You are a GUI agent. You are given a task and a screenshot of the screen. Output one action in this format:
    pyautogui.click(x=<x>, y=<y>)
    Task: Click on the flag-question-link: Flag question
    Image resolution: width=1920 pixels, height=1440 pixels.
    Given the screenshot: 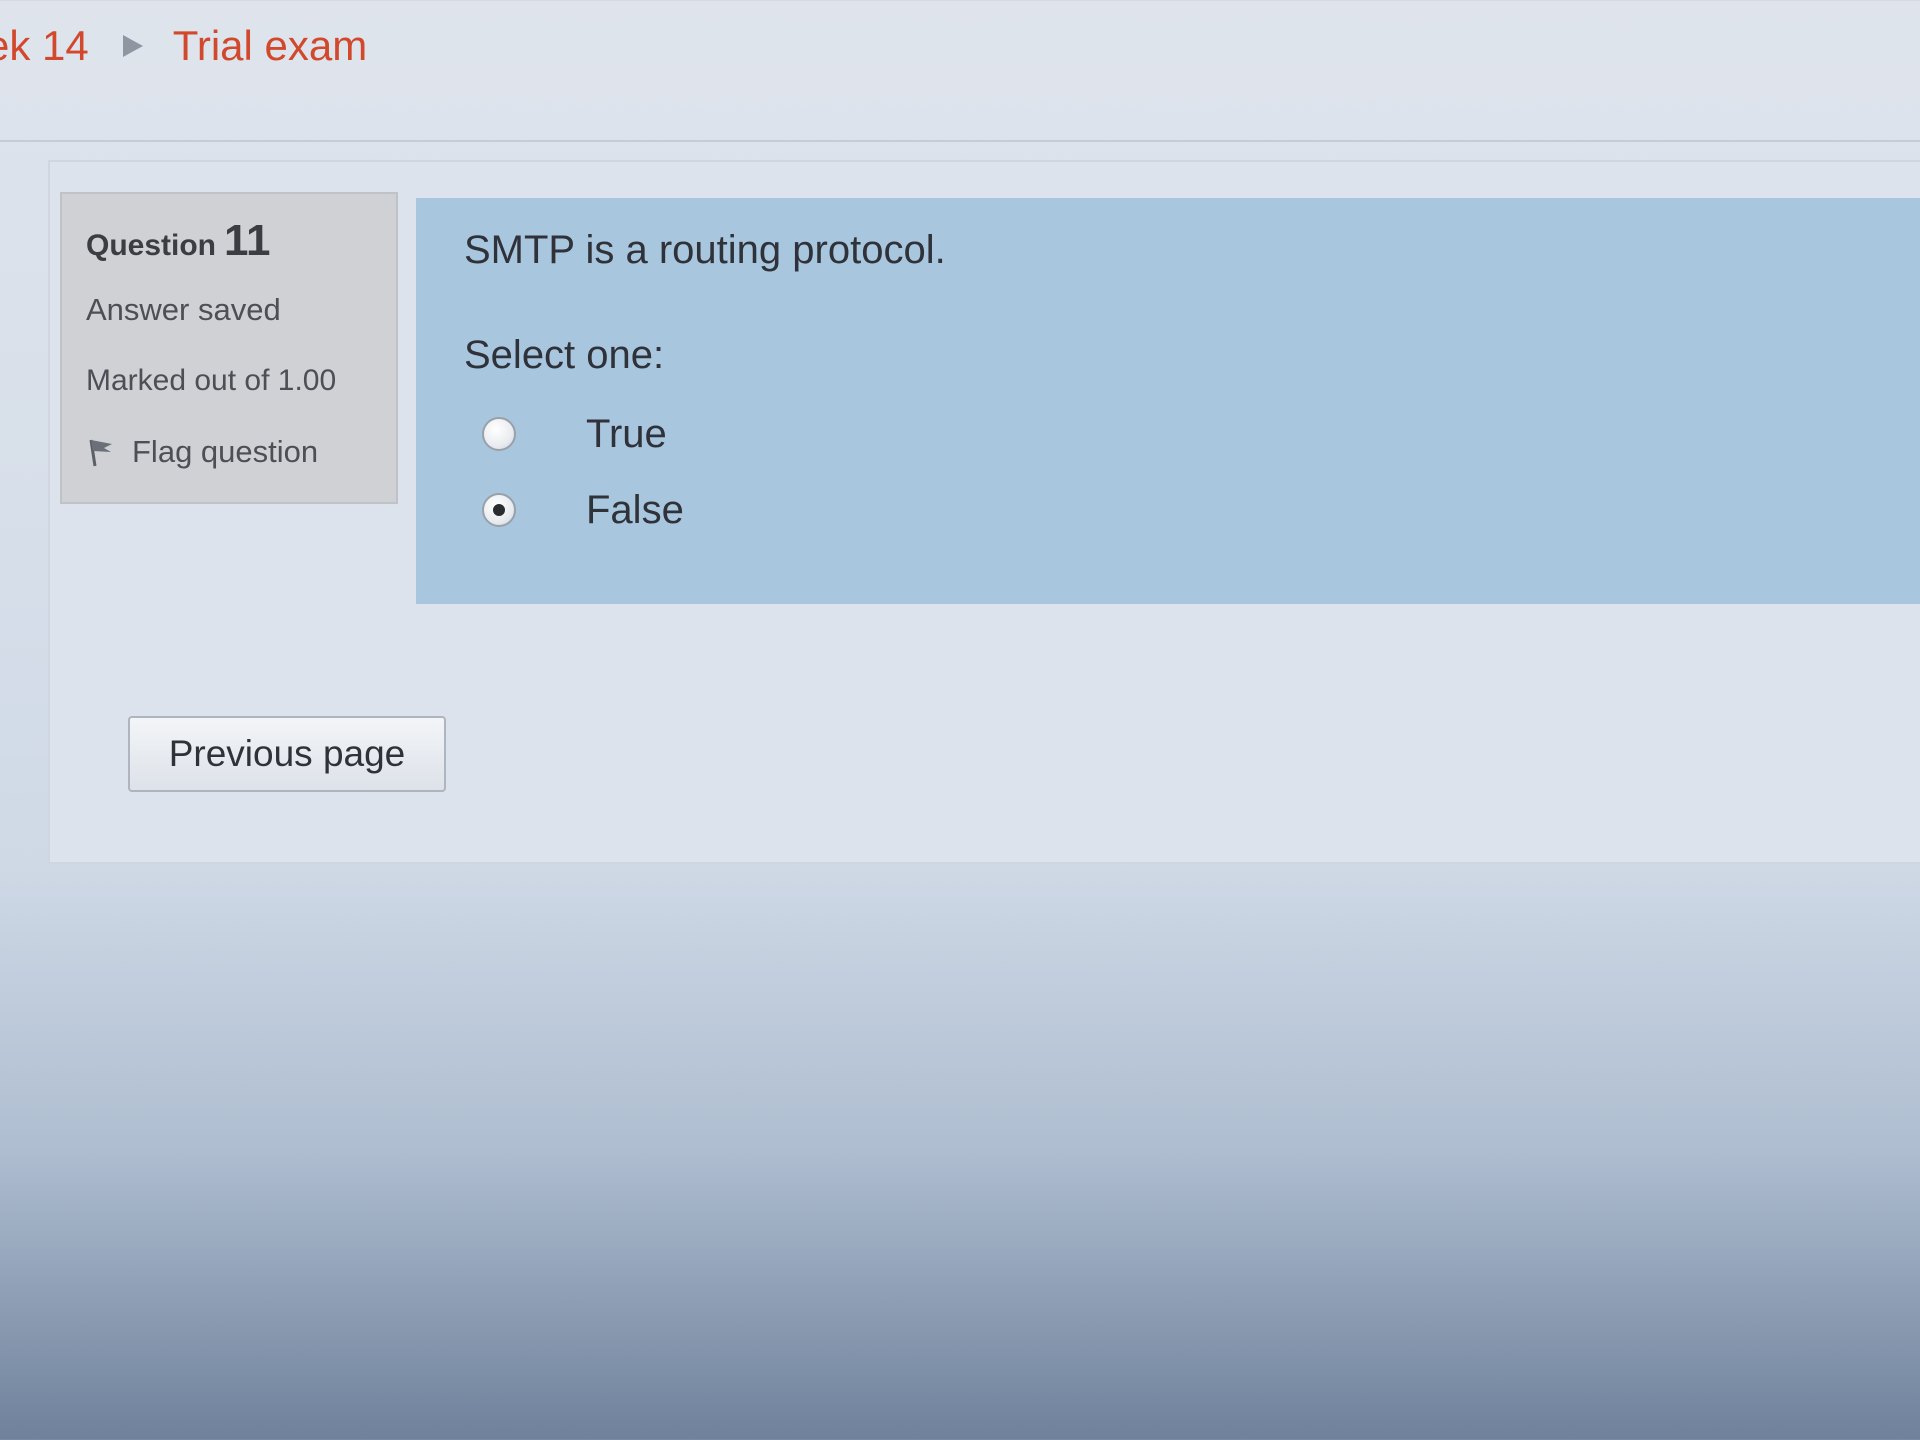 What is the action you would take?
    pyautogui.click(x=229, y=452)
    